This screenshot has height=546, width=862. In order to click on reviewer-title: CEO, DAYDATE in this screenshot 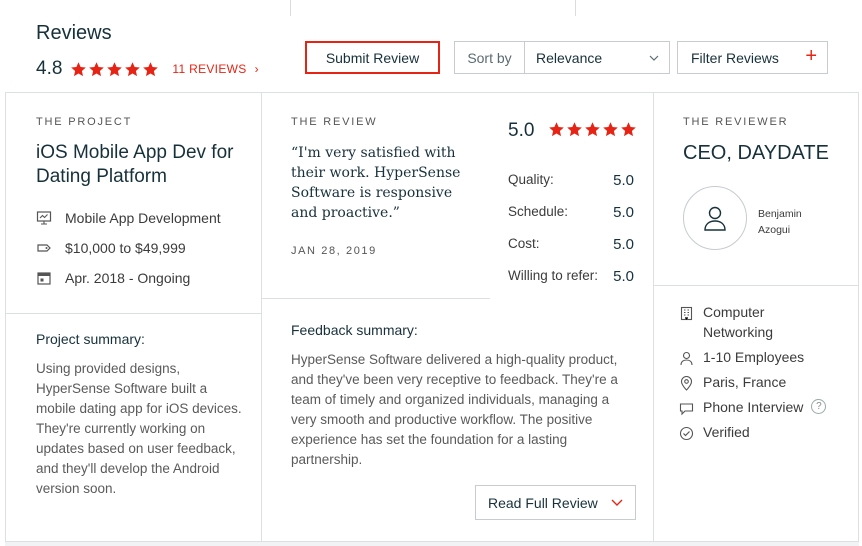, I will do `click(756, 153)`.